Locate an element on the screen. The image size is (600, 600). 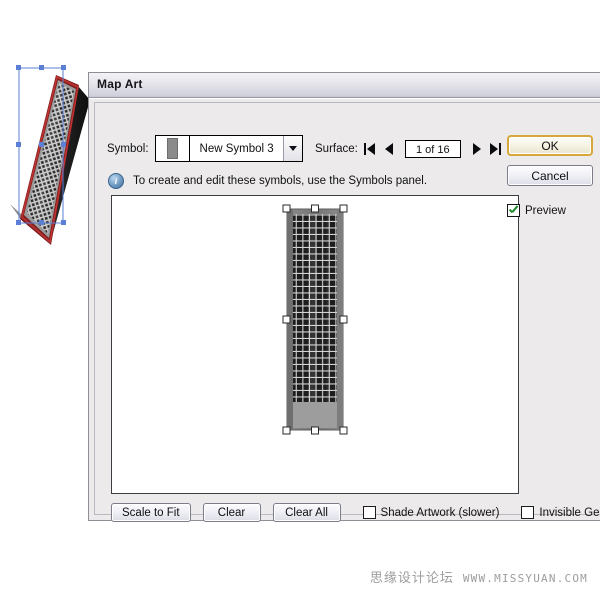
invisible-geometry-label: Invisible Geometry is located at coordinates (569, 512).